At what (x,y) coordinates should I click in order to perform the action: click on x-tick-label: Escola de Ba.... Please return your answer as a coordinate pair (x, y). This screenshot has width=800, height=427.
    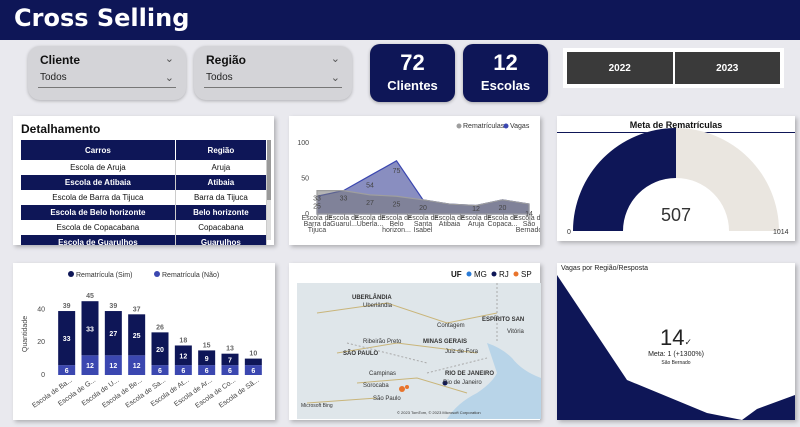
    Looking at the image, I should click on (52, 393).